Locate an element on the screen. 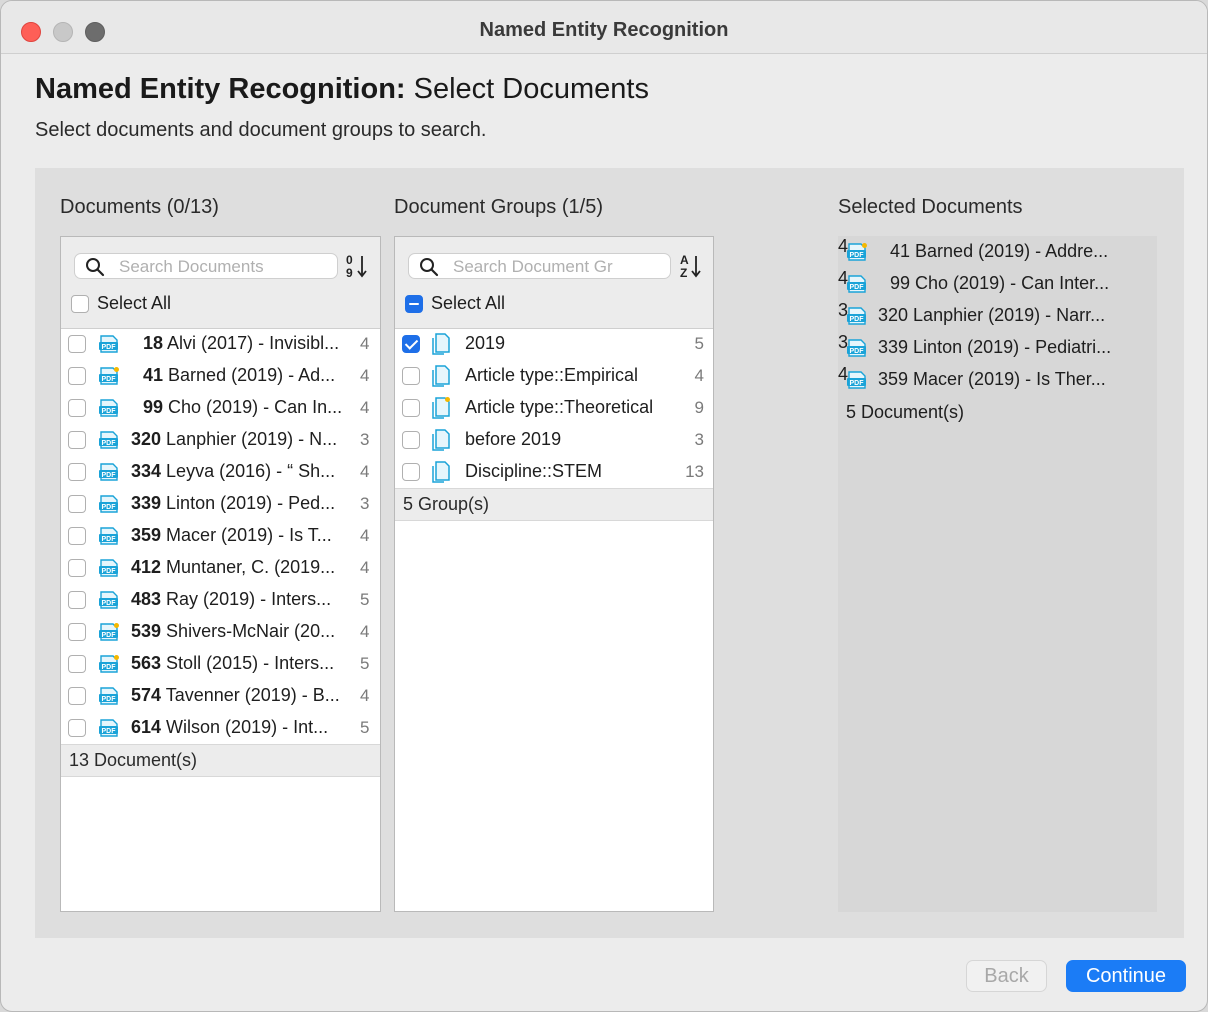 The width and height of the screenshot is (1208, 1012). groups-count-footer: 5 Group(s) is located at coordinates (554, 504).